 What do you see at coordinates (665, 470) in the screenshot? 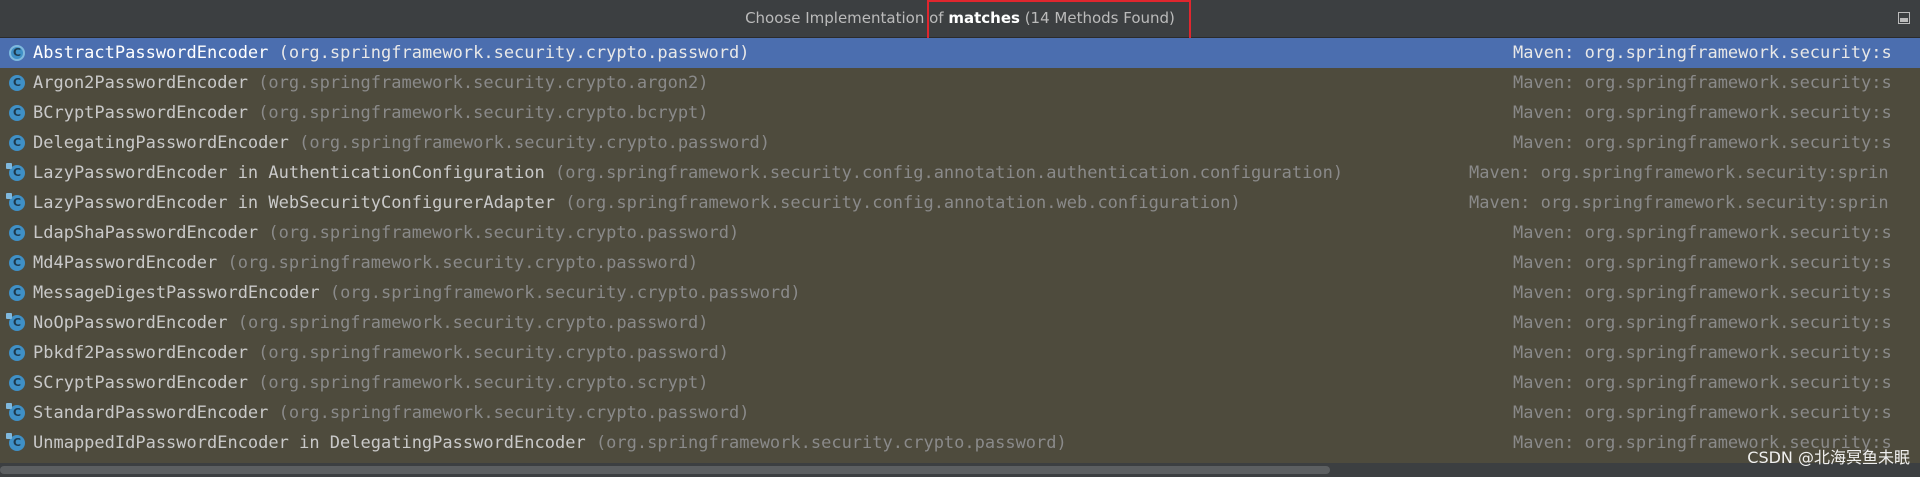
I see `scrollbar-thumb` at bounding box center [665, 470].